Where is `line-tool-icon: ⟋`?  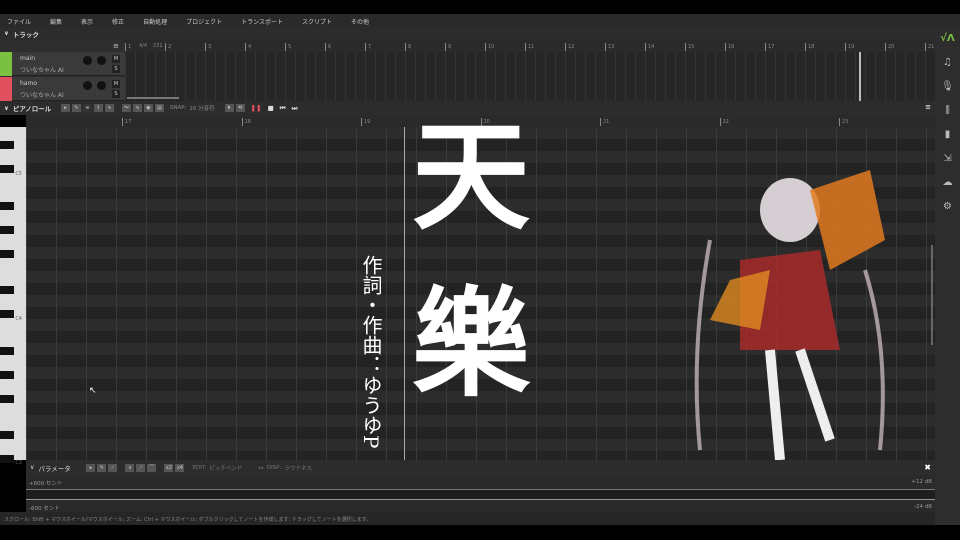 line-tool-icon: ⟋ is located at coordinates (113, 467).